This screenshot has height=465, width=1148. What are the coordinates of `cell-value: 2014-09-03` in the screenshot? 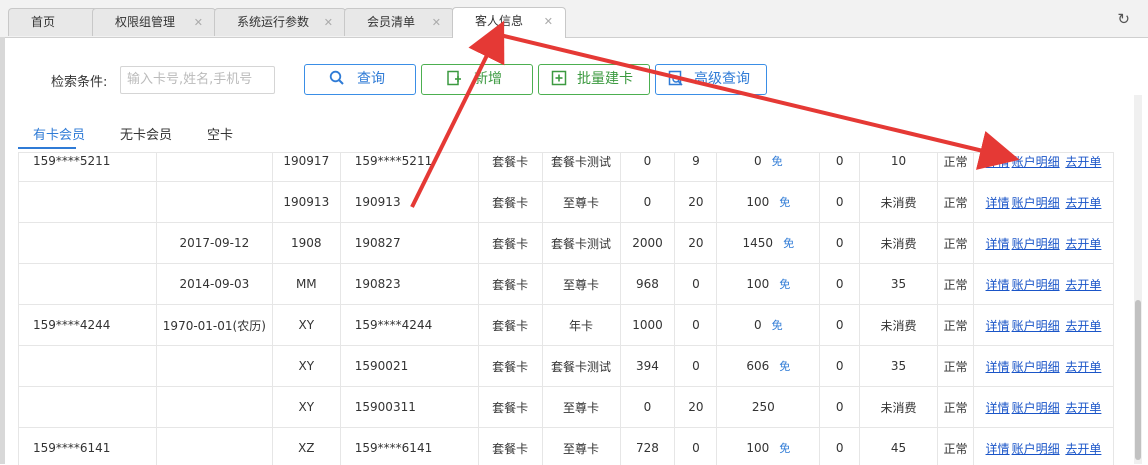 It's located at (214, 284).